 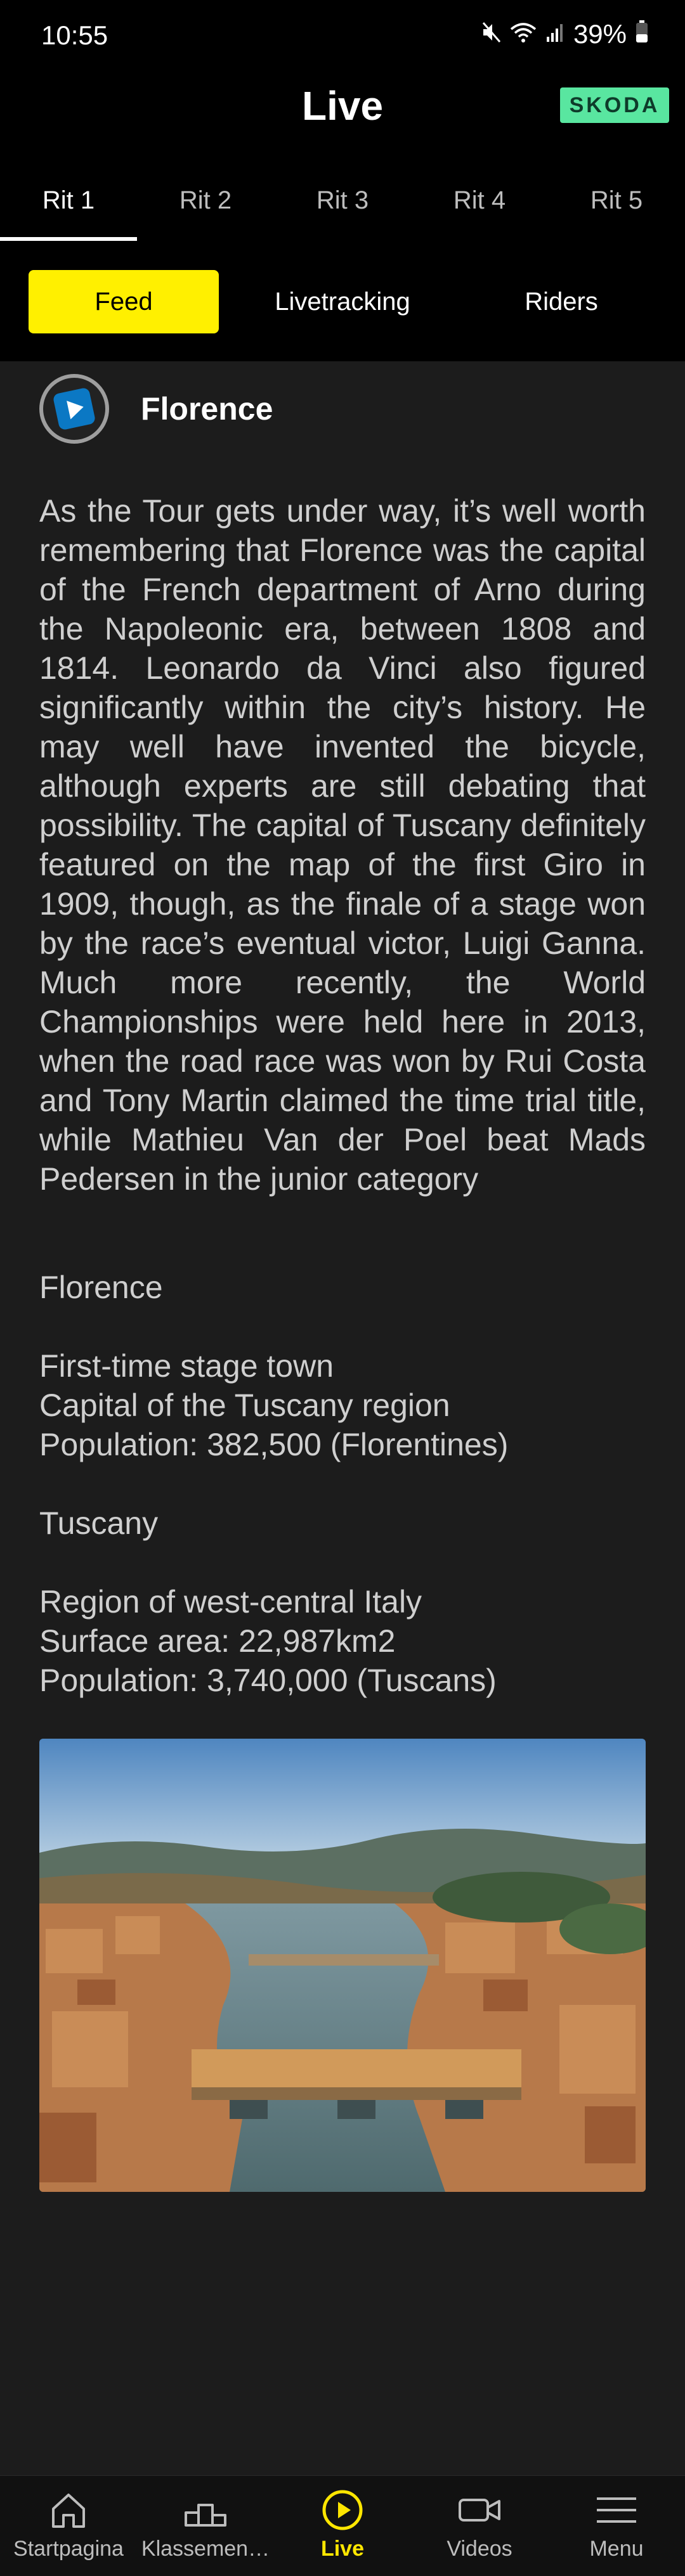 I want to click on live-play-icon, so click(x=342, y=2510).